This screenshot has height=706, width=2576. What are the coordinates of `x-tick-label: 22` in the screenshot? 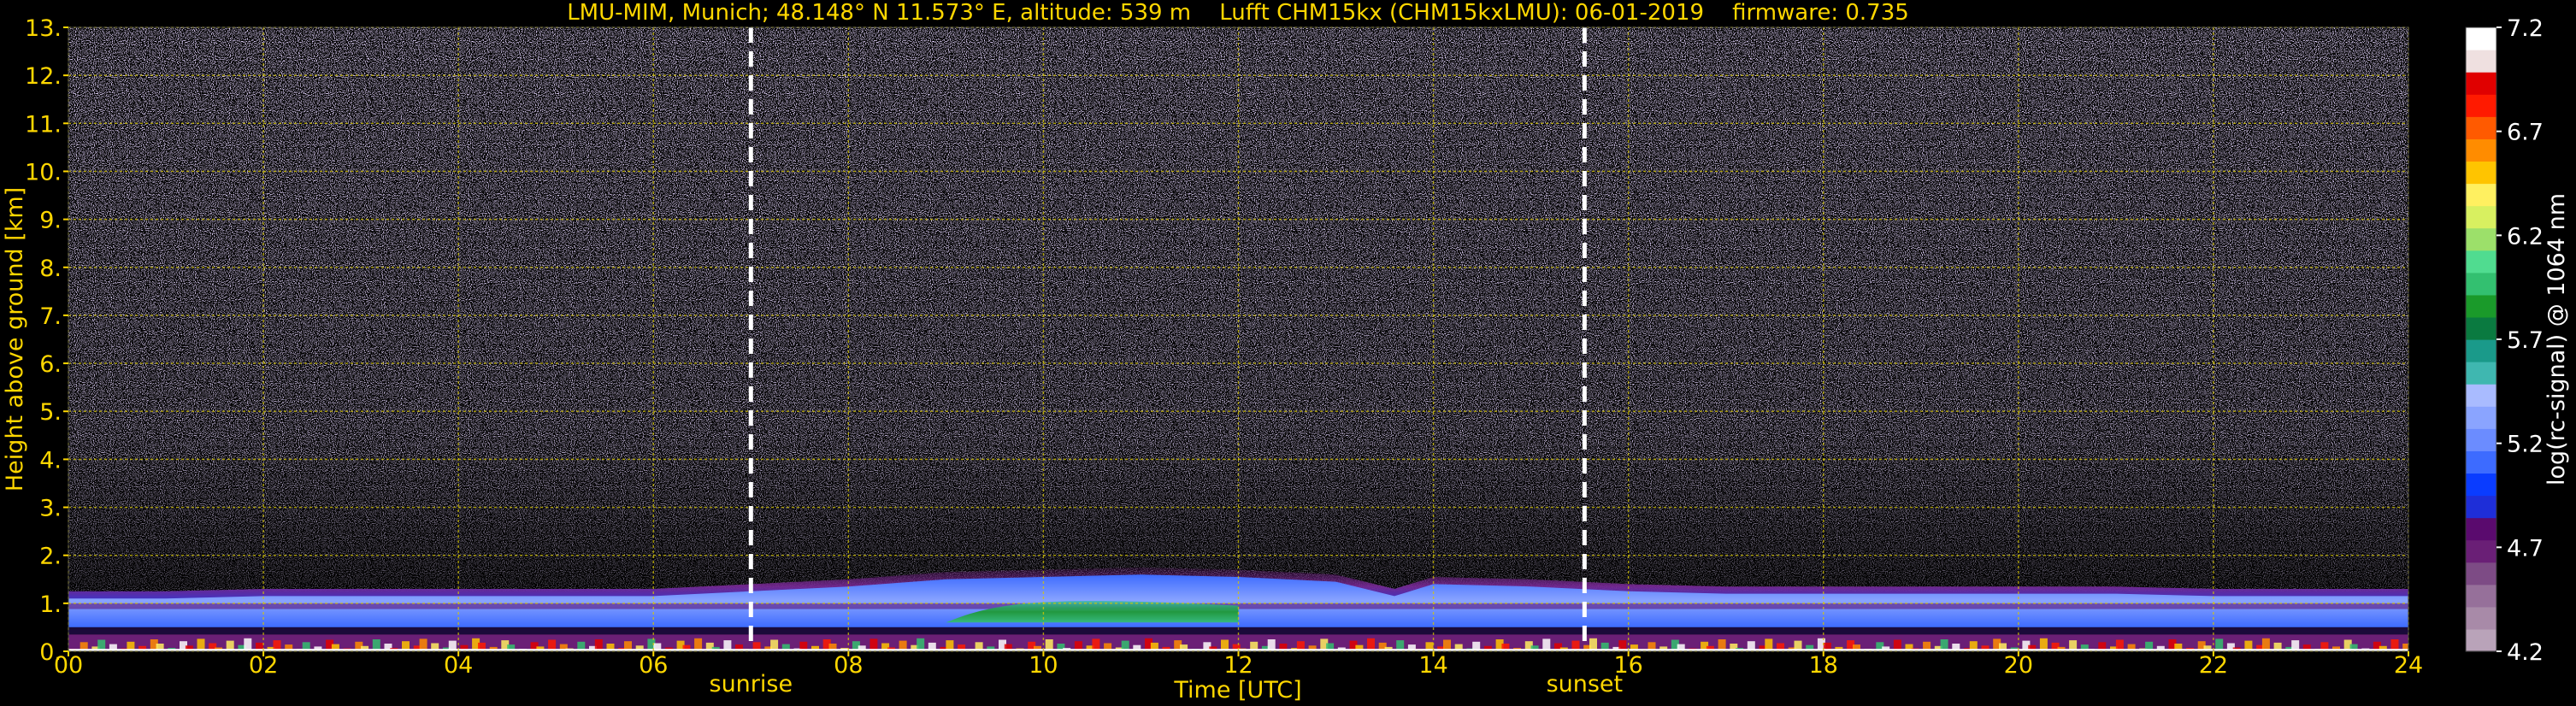 It's located at (2213, 665).